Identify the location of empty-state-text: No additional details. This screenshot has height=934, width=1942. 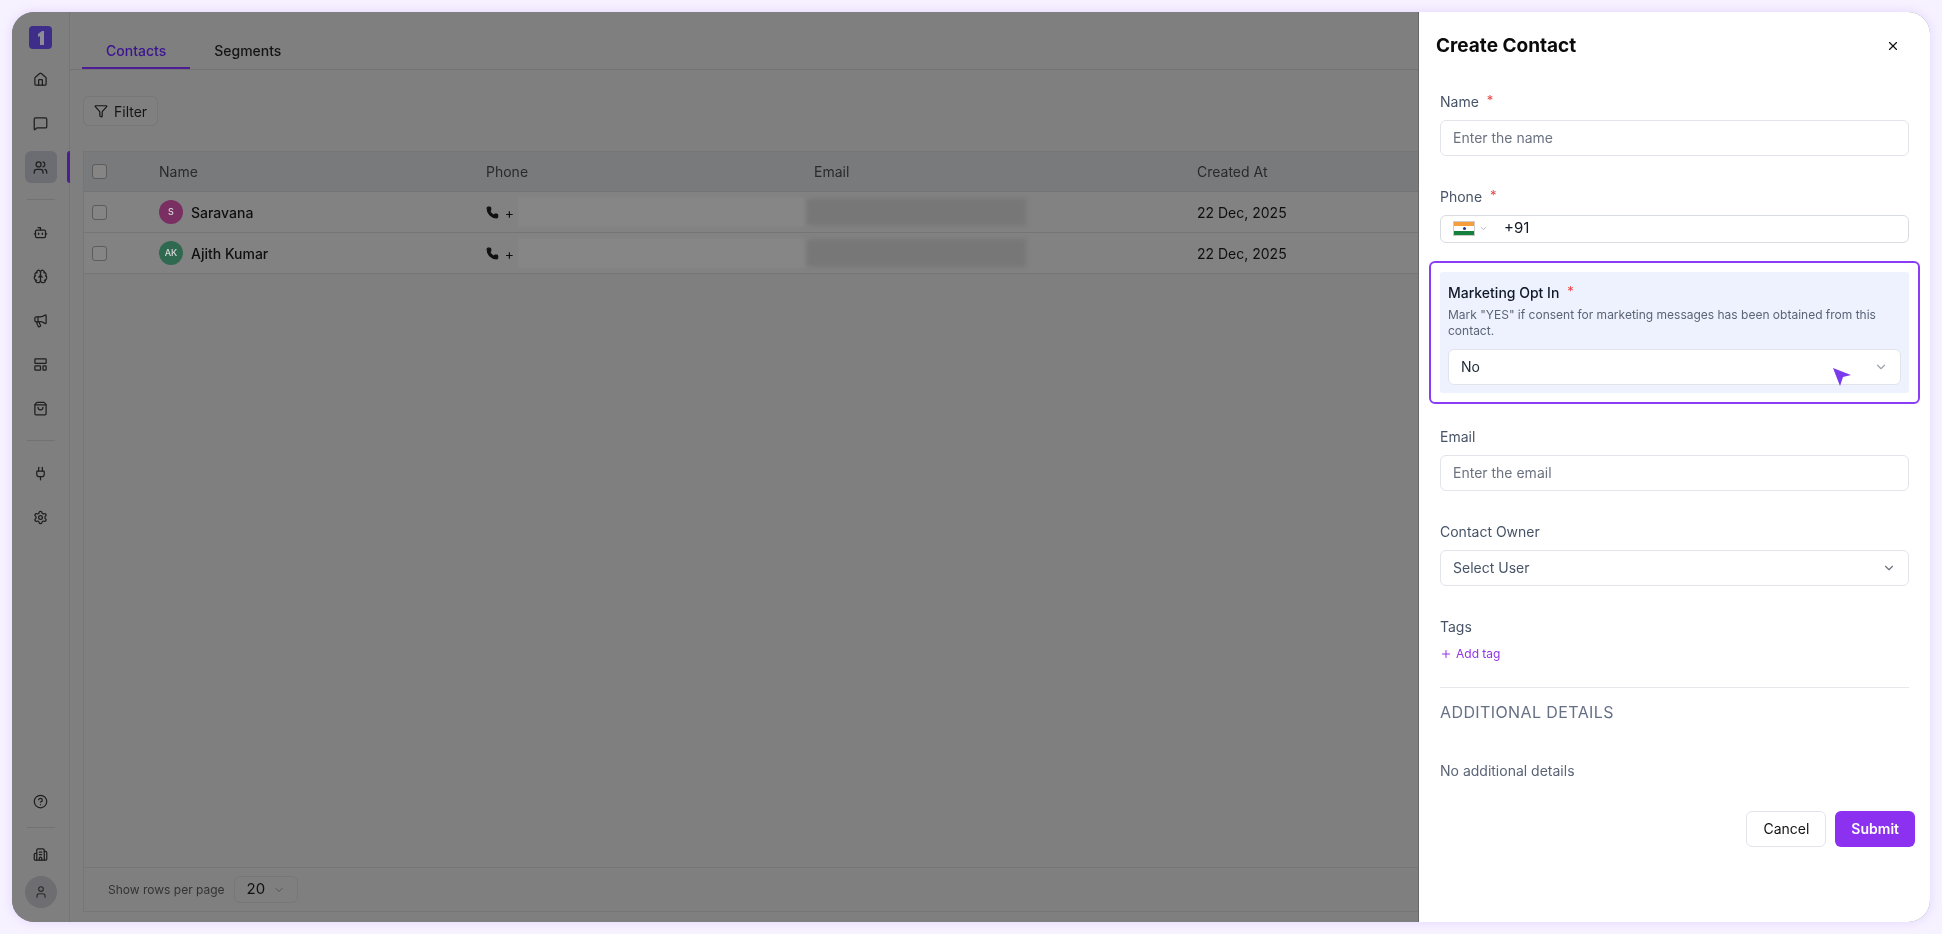
(1508, 770).